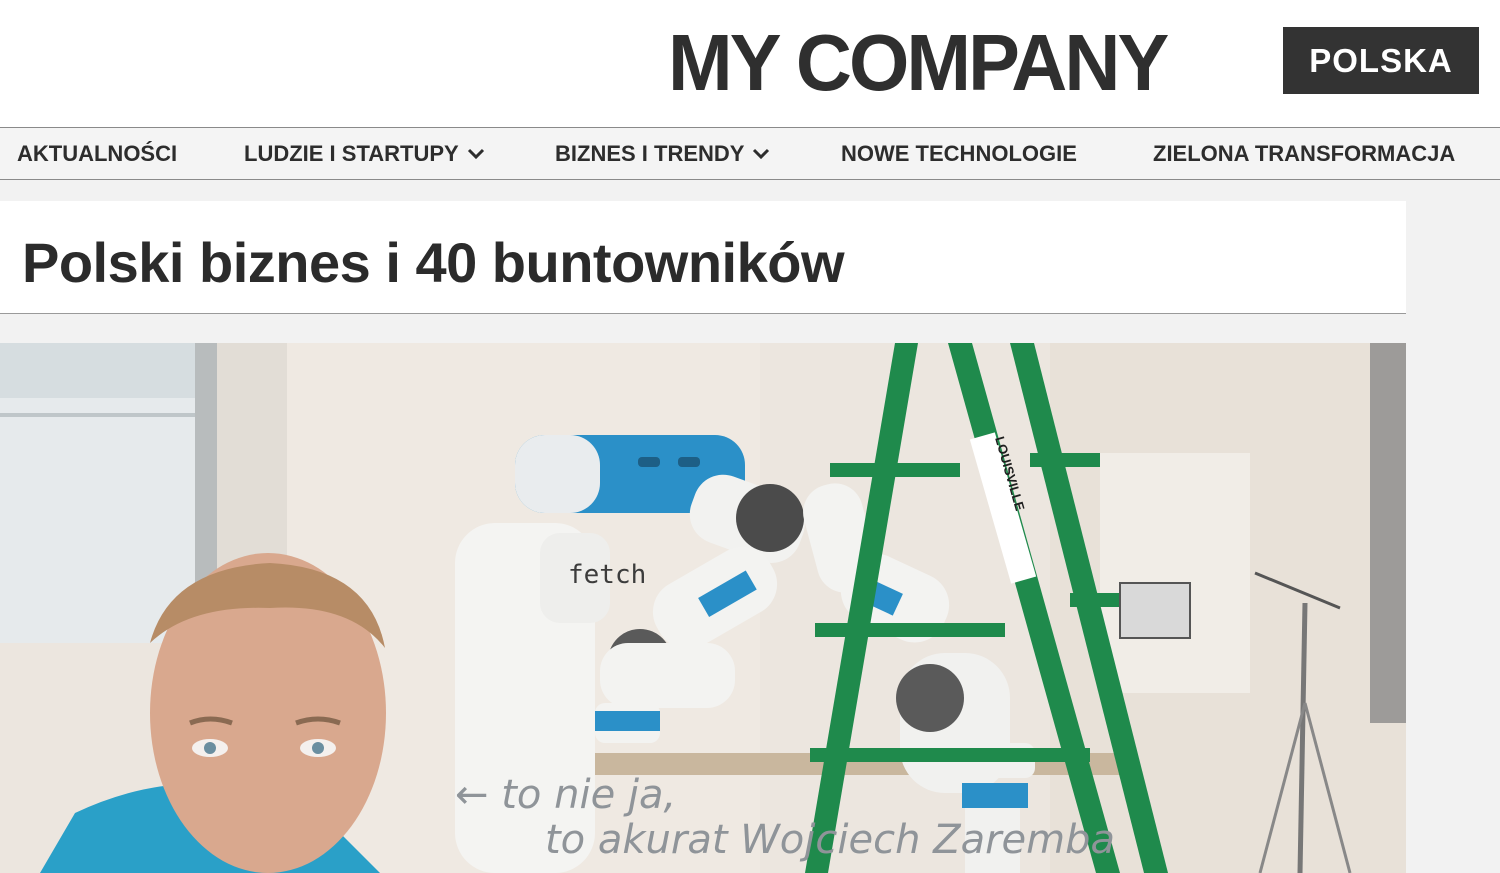 The height and width of the screenshot is (873, 1500). I want to click on nav-item-nowe-technologie: NOWE TECHNOLOGIE, so click(959, 153).